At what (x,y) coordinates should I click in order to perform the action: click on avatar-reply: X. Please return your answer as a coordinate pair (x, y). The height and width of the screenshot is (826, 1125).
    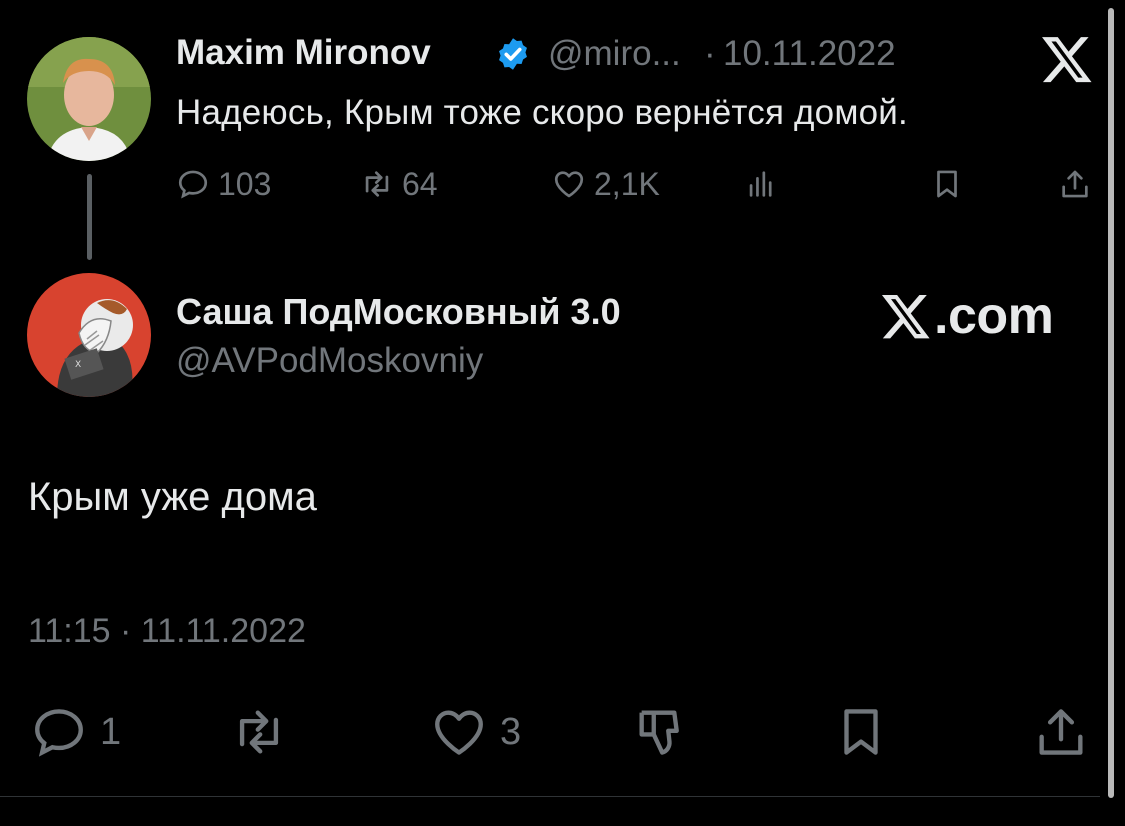
    Looking at the image, I should click on (89, 335).